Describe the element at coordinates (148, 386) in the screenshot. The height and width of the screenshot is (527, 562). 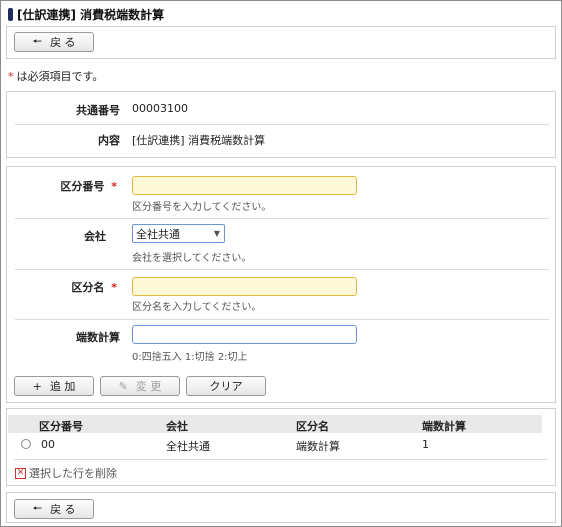
I see `change-button-label: 変 更` at that location.